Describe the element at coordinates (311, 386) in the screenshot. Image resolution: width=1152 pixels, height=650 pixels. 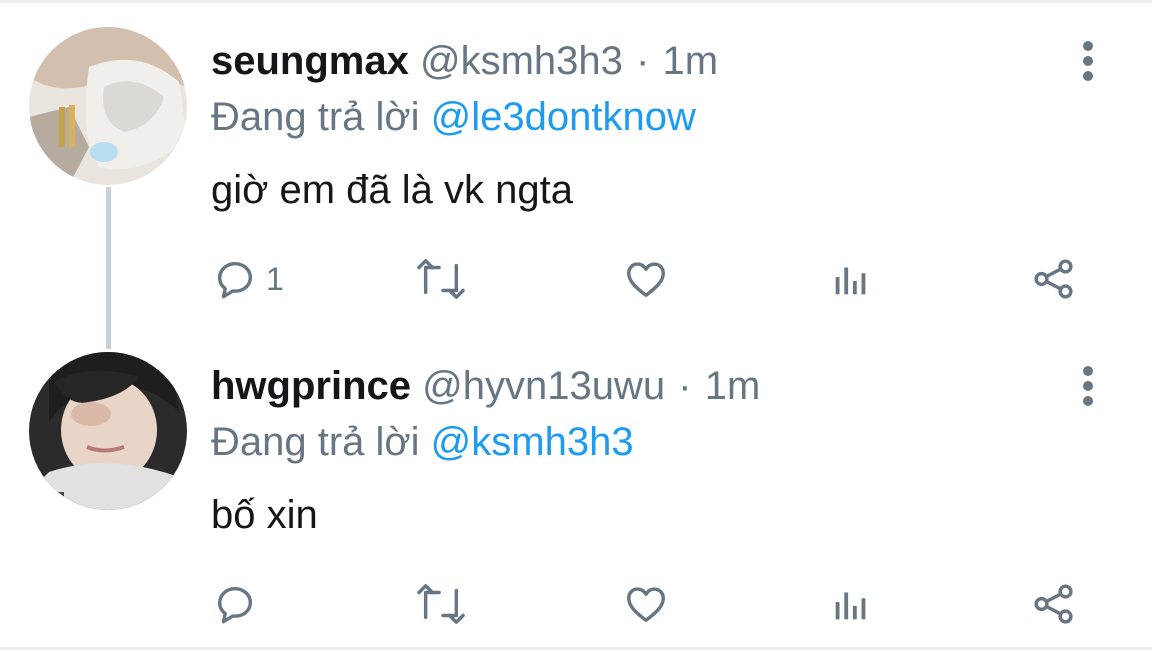
I see `display-name: hwgprince` at that location.